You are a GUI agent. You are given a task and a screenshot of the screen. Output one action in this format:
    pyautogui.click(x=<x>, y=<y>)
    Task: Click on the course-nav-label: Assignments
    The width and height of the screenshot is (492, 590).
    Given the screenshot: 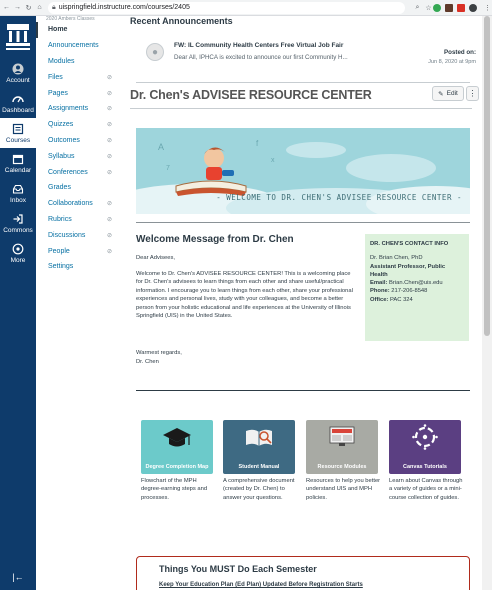 What is the action you would take?
    pyautogui.click(x=68, y=109)
    